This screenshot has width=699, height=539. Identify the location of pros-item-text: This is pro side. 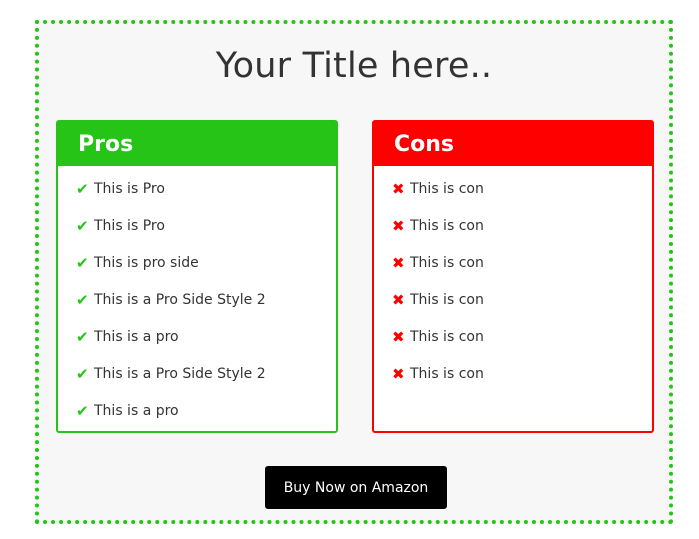
(146, 263).